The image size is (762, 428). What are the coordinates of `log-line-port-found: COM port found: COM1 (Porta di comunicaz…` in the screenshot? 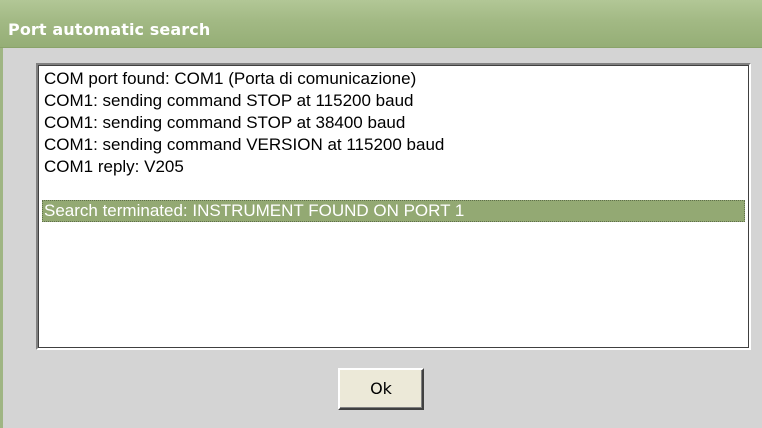 It's located at (393, 79).